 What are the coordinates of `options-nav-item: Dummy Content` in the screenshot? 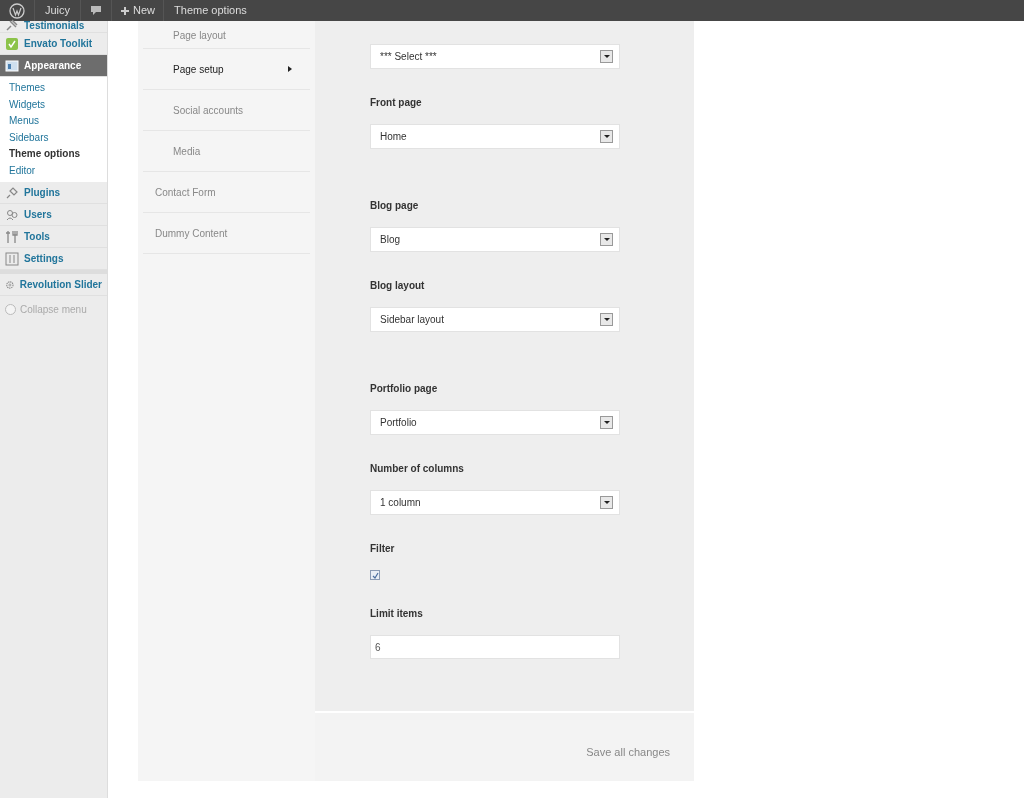 It's located at (226, 233).